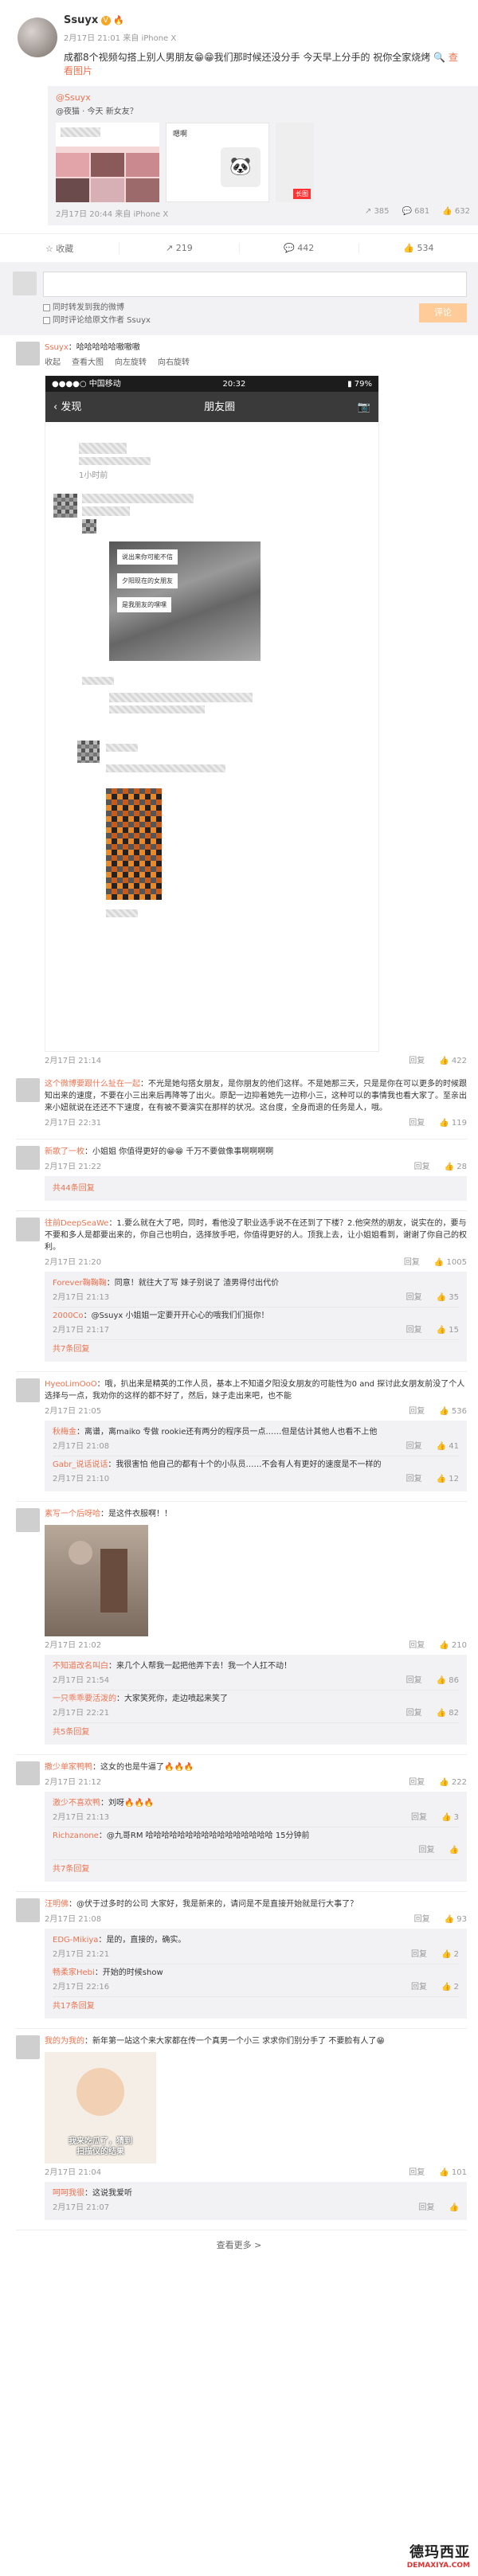 Image resolution: width=478 pixels, height=2576 pixels. I want to click on comment-author: 撒少单家鸭鸭, so click(68, 1768).